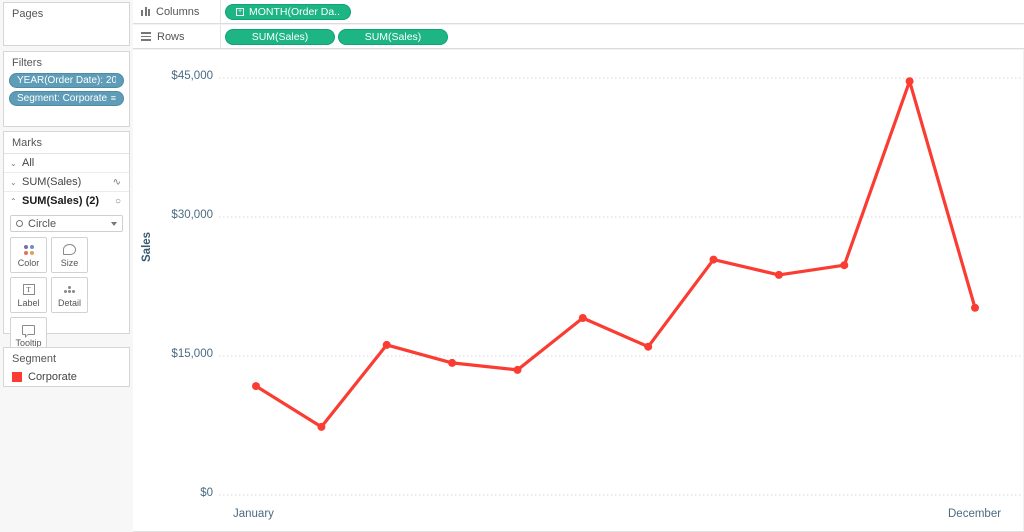  What do you see at coordinates (66, 223) in the screenshot?
I see `mark-type-select: Circle` at bounding box center [66, 223].